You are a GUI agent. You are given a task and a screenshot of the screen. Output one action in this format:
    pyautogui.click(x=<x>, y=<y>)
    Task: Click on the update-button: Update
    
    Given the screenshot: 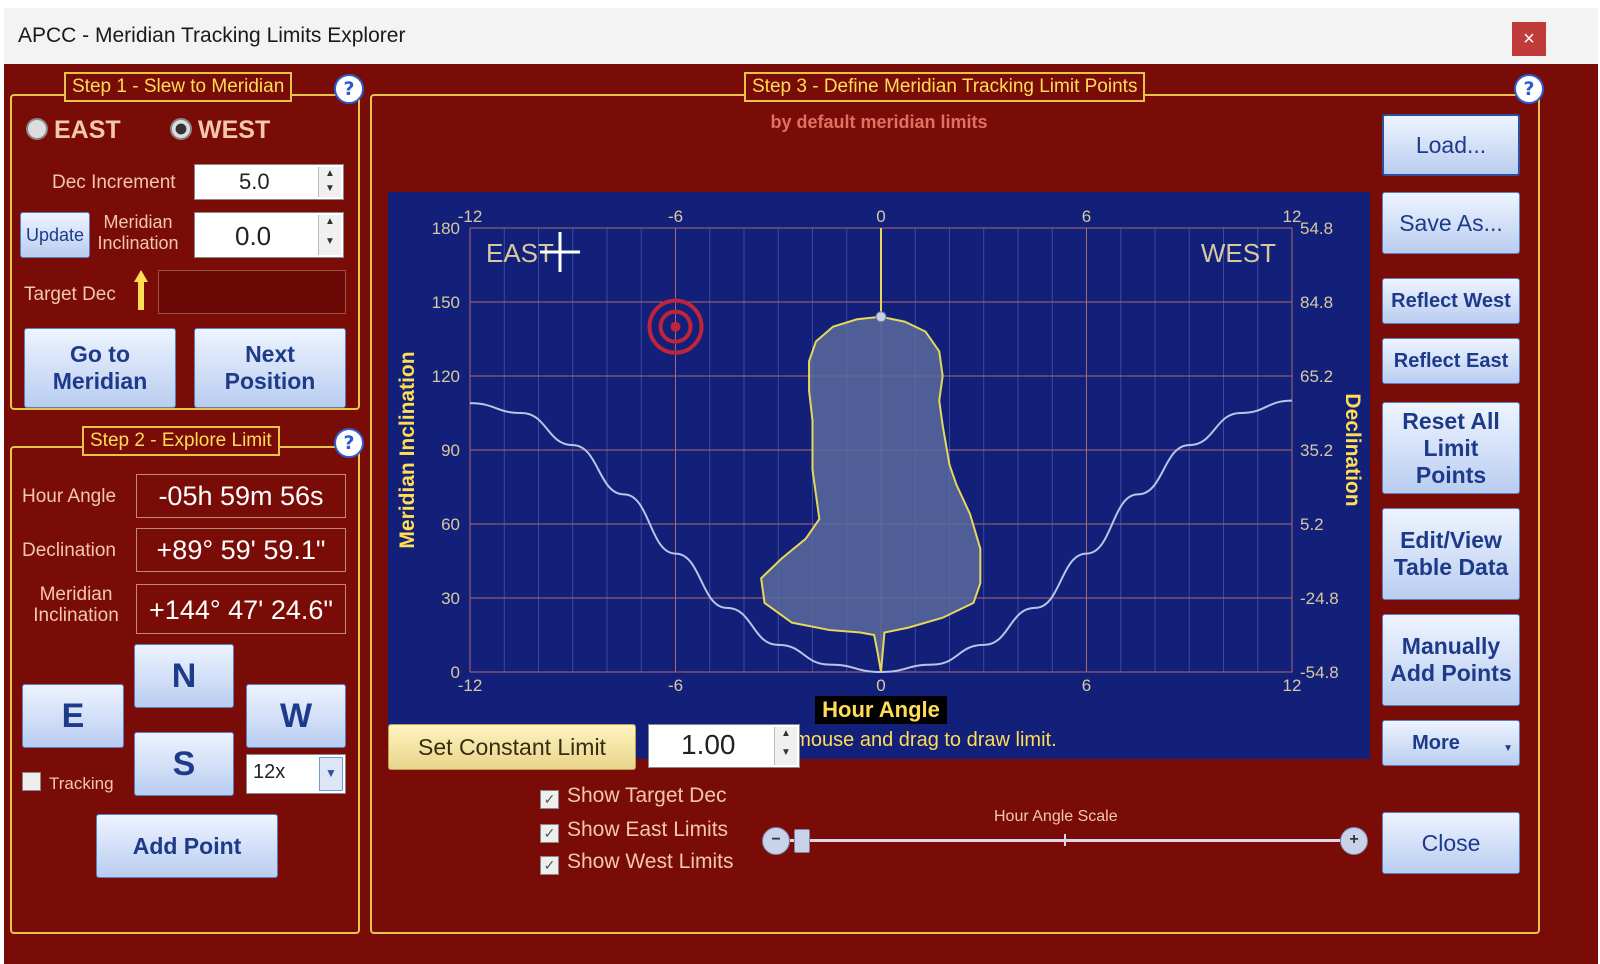 What is the action you would take?
    pyautogui.click(x=55, y=235)
    